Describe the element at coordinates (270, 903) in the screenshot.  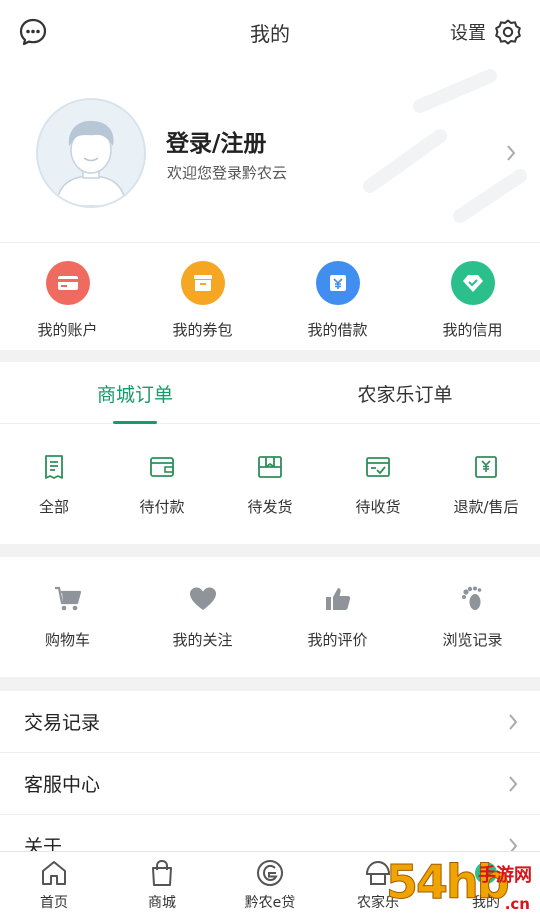
I see `tab-e-loan-label: 黔农e贷` at that location.